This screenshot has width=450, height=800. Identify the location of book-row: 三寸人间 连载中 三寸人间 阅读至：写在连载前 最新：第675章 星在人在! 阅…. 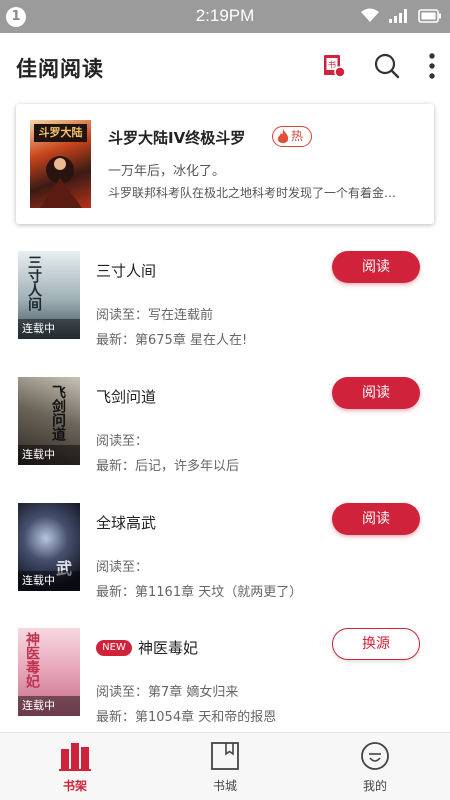
(225, 306).